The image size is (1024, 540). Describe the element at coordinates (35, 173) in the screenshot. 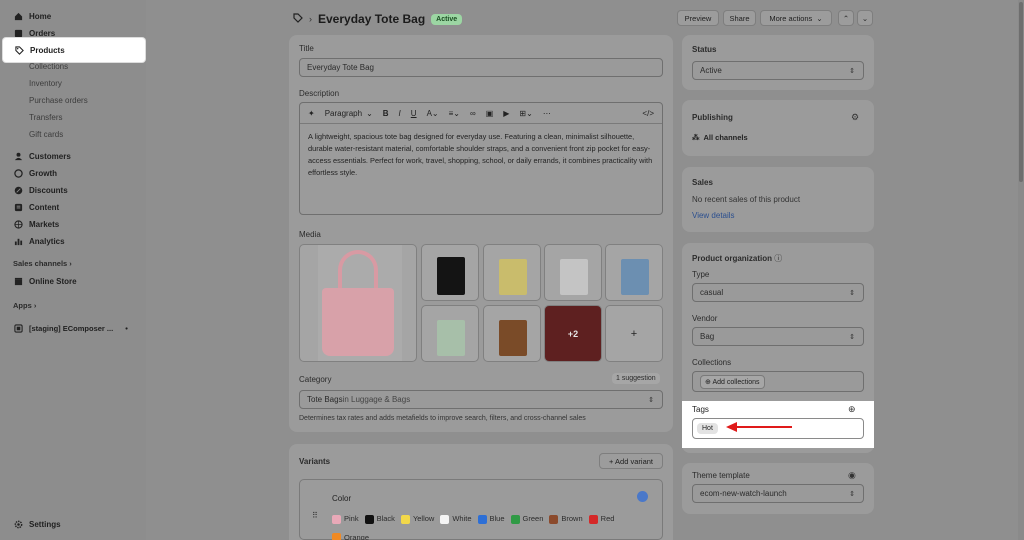

I see `sidebar-item-growth: Growth` at that location.